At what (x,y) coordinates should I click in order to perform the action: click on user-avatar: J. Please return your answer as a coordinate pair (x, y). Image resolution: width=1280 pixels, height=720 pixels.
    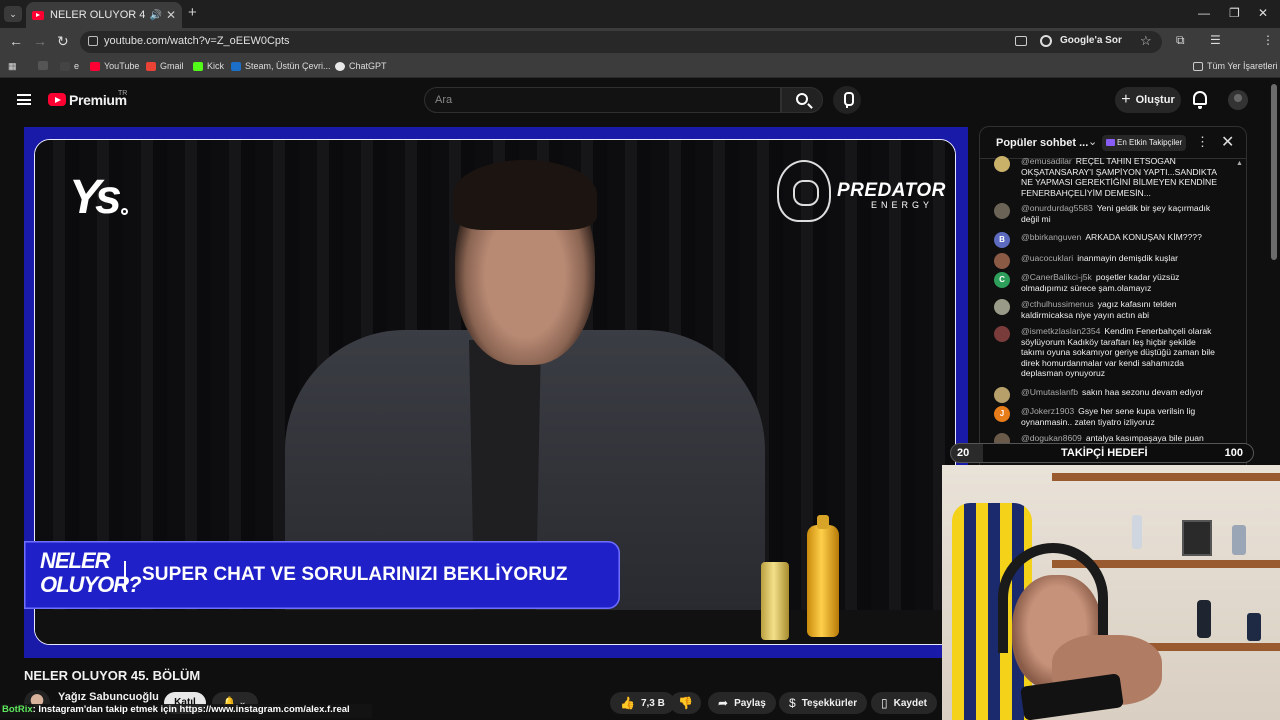
    Looking at the image, I should click on (1002, 414).